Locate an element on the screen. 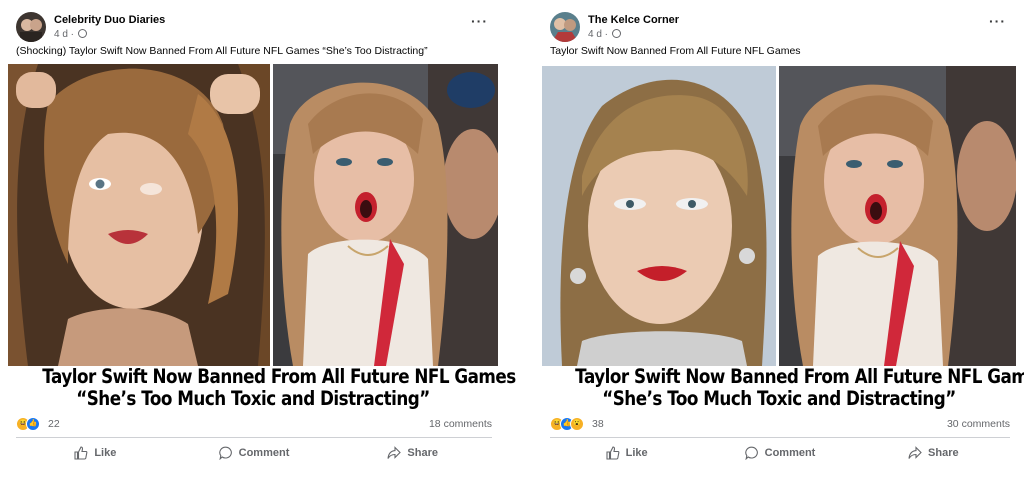  reaction-icons: 😆👍😮 is located at coordinates (567, 424).